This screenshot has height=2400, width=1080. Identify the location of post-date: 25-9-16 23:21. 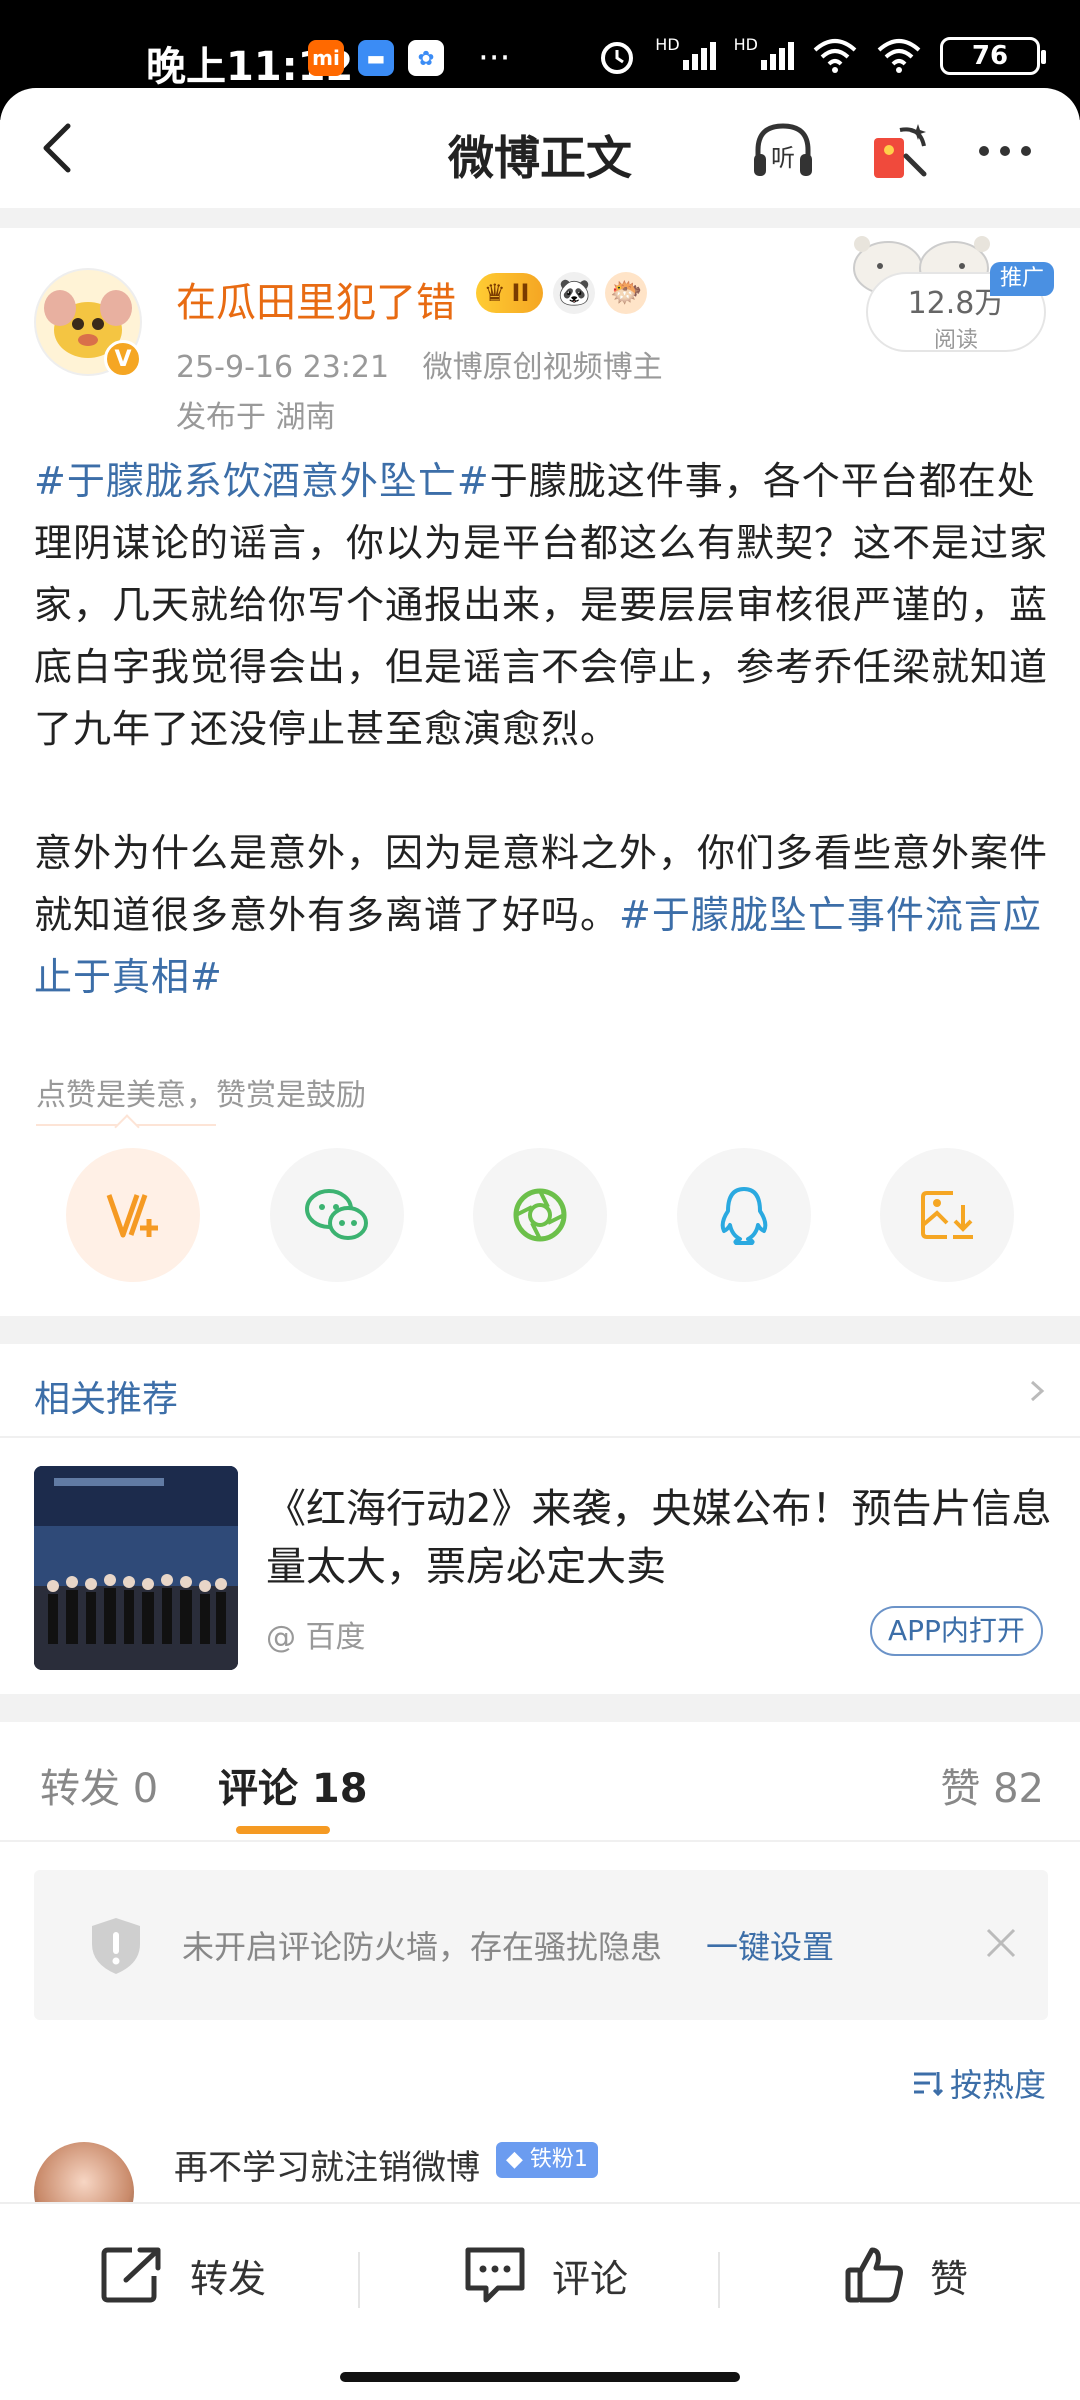
(283, 367).